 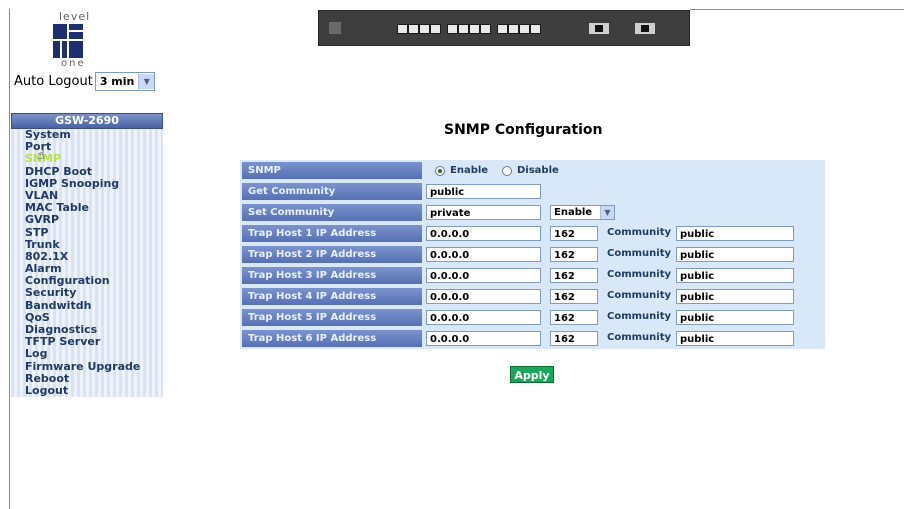 I want to click on snmp-row: SNMP Enable Disable, so click(x=532, y=170).